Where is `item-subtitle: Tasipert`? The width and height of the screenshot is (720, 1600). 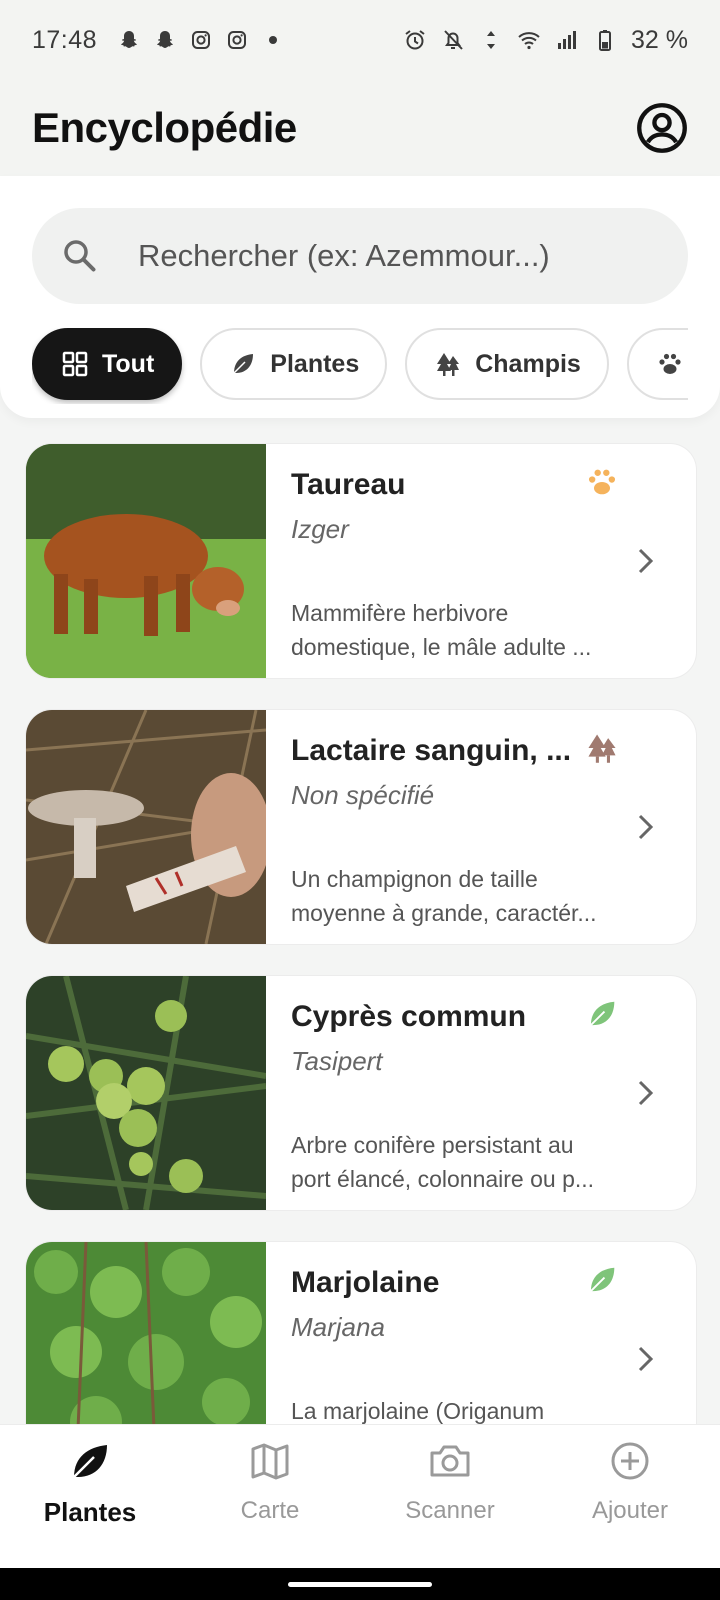
item-subtitle: Tasipert is located at coordinates (337, 1061).